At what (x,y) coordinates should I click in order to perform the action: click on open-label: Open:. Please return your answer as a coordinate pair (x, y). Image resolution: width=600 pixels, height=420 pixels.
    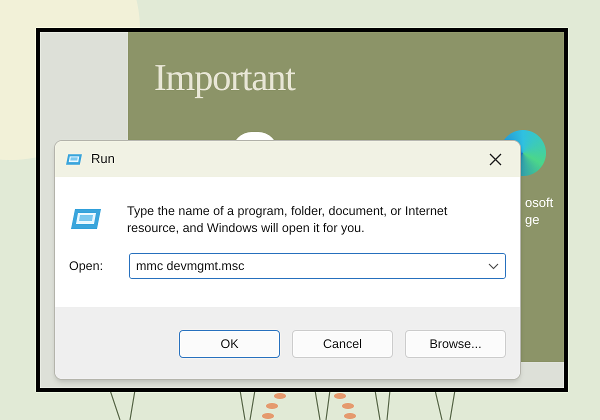
    Looking at the image, I should click on (86, 266).